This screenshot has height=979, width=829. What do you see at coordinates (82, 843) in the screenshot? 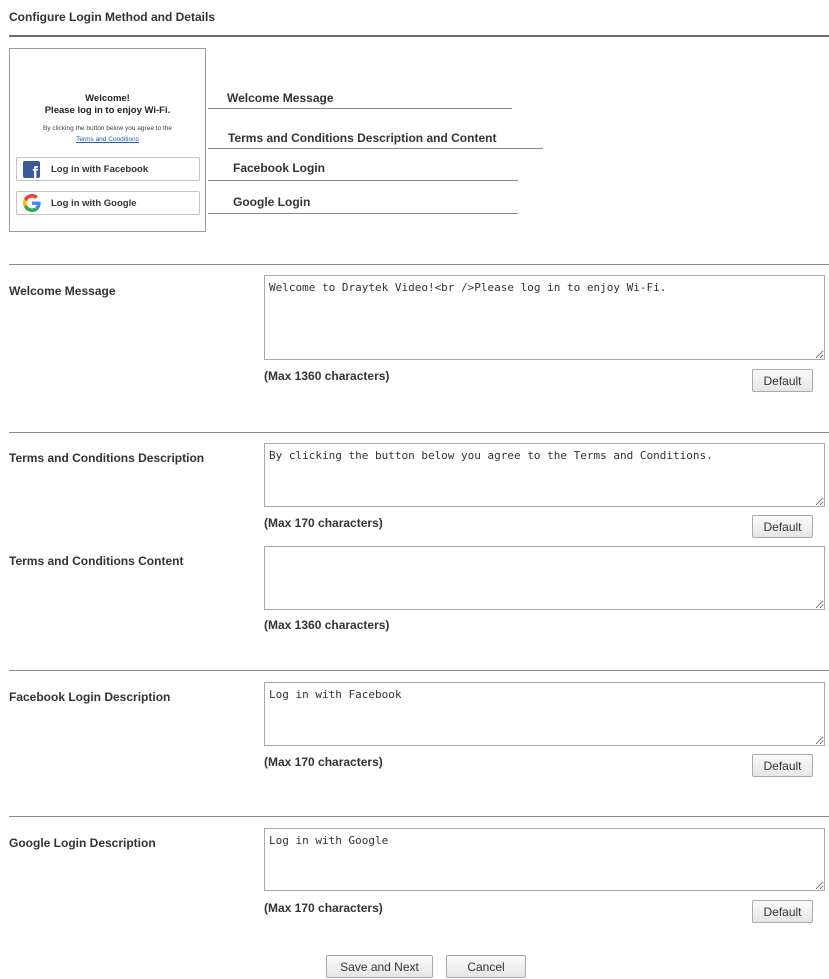
I see `google-description-label: Google Login Description` at bounding box center [82, 843].